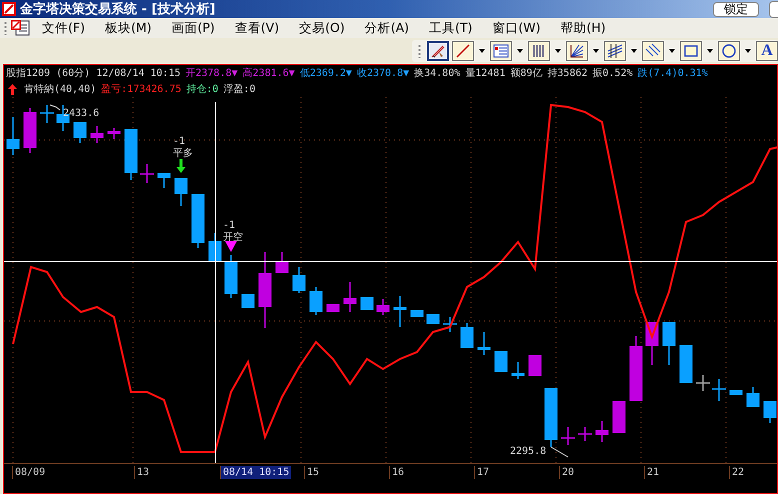 This screenshot has height=494, width=778. Describe the element at coordinates (583, 28) in the screenshot. I see `menu-item: 帮助(H)` at that location.